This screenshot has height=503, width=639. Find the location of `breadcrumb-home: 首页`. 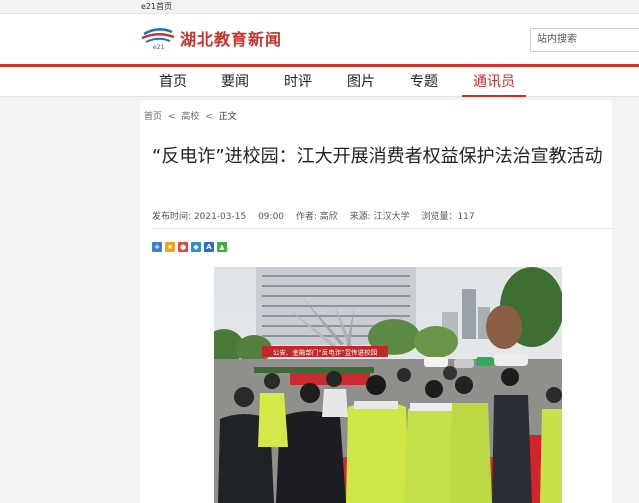

breadcrumb-home: 首页 is located at coordinates (153, 117).